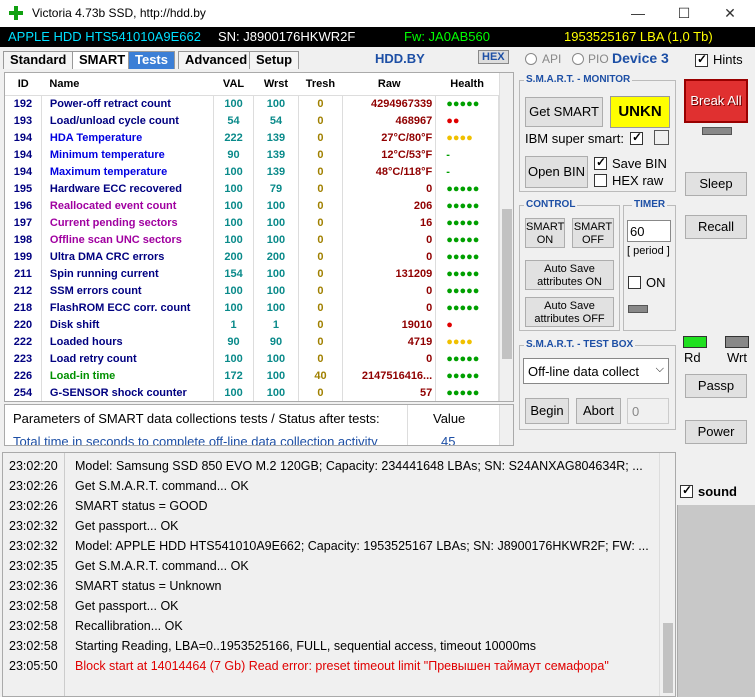 The width and height of the screenshot is (755, 697). Describe the element at coordinates (596, 371) in the screenshot. I see `test-type-select: Off-line data collect ⌵` at that location.